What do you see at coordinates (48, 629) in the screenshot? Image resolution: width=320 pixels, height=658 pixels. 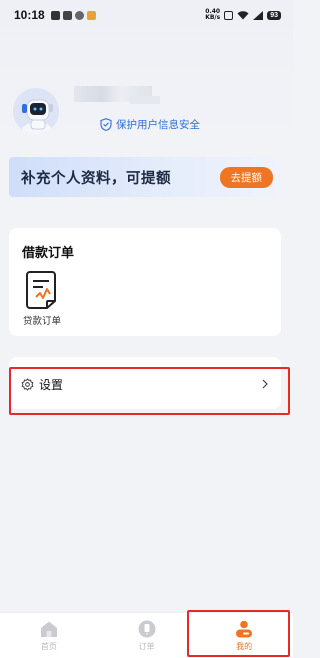 I see `home-icon` at bounding box center [48, 629].